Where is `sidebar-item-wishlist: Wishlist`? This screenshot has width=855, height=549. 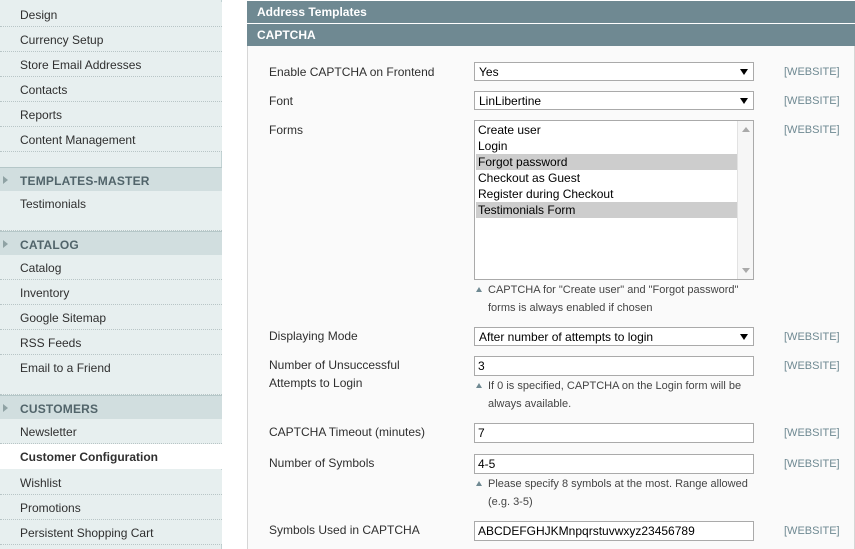 sidebar-item-wishlist: Wishlist is located at coordinates (111, 482).